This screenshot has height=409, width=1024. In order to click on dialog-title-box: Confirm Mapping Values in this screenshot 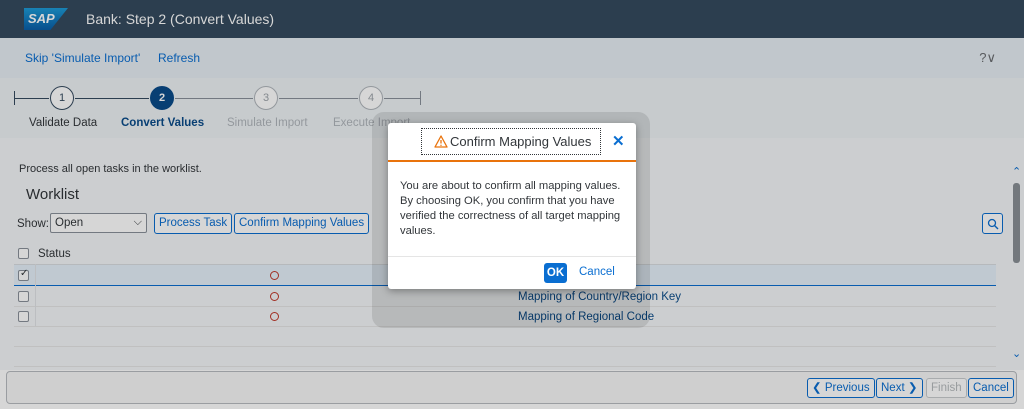, I will do `click(511, 141)`.